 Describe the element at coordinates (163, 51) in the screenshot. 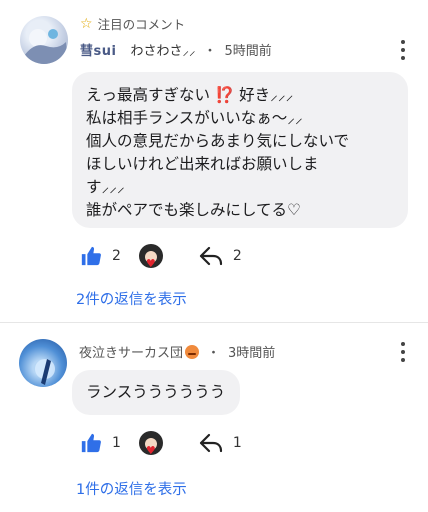

I see `author-suffix: わさわさ⸝⸝` at that location.